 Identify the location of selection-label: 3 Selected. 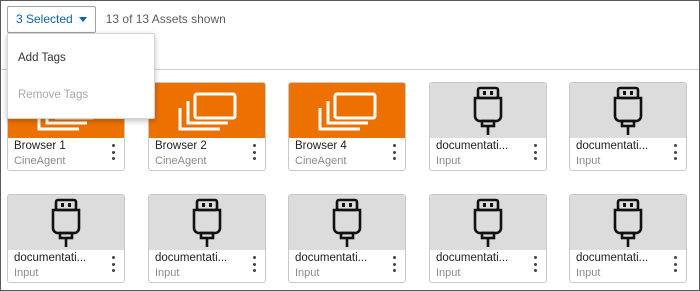
(44, 19).